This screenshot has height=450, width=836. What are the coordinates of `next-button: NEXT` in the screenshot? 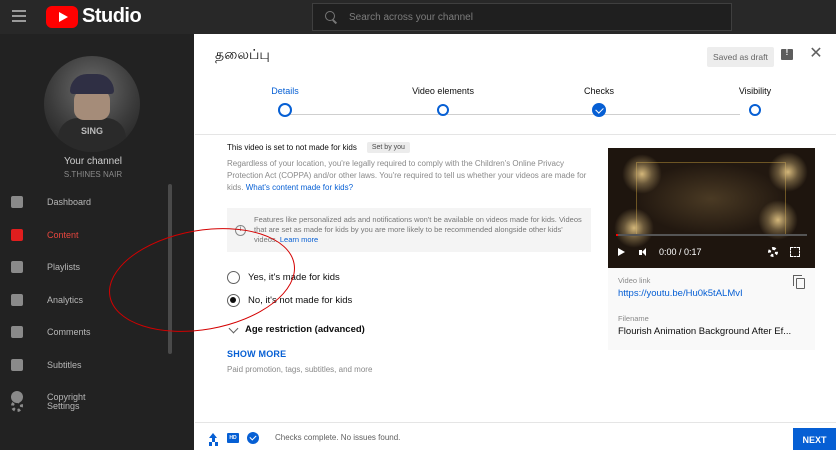 It's located at (814, 439).